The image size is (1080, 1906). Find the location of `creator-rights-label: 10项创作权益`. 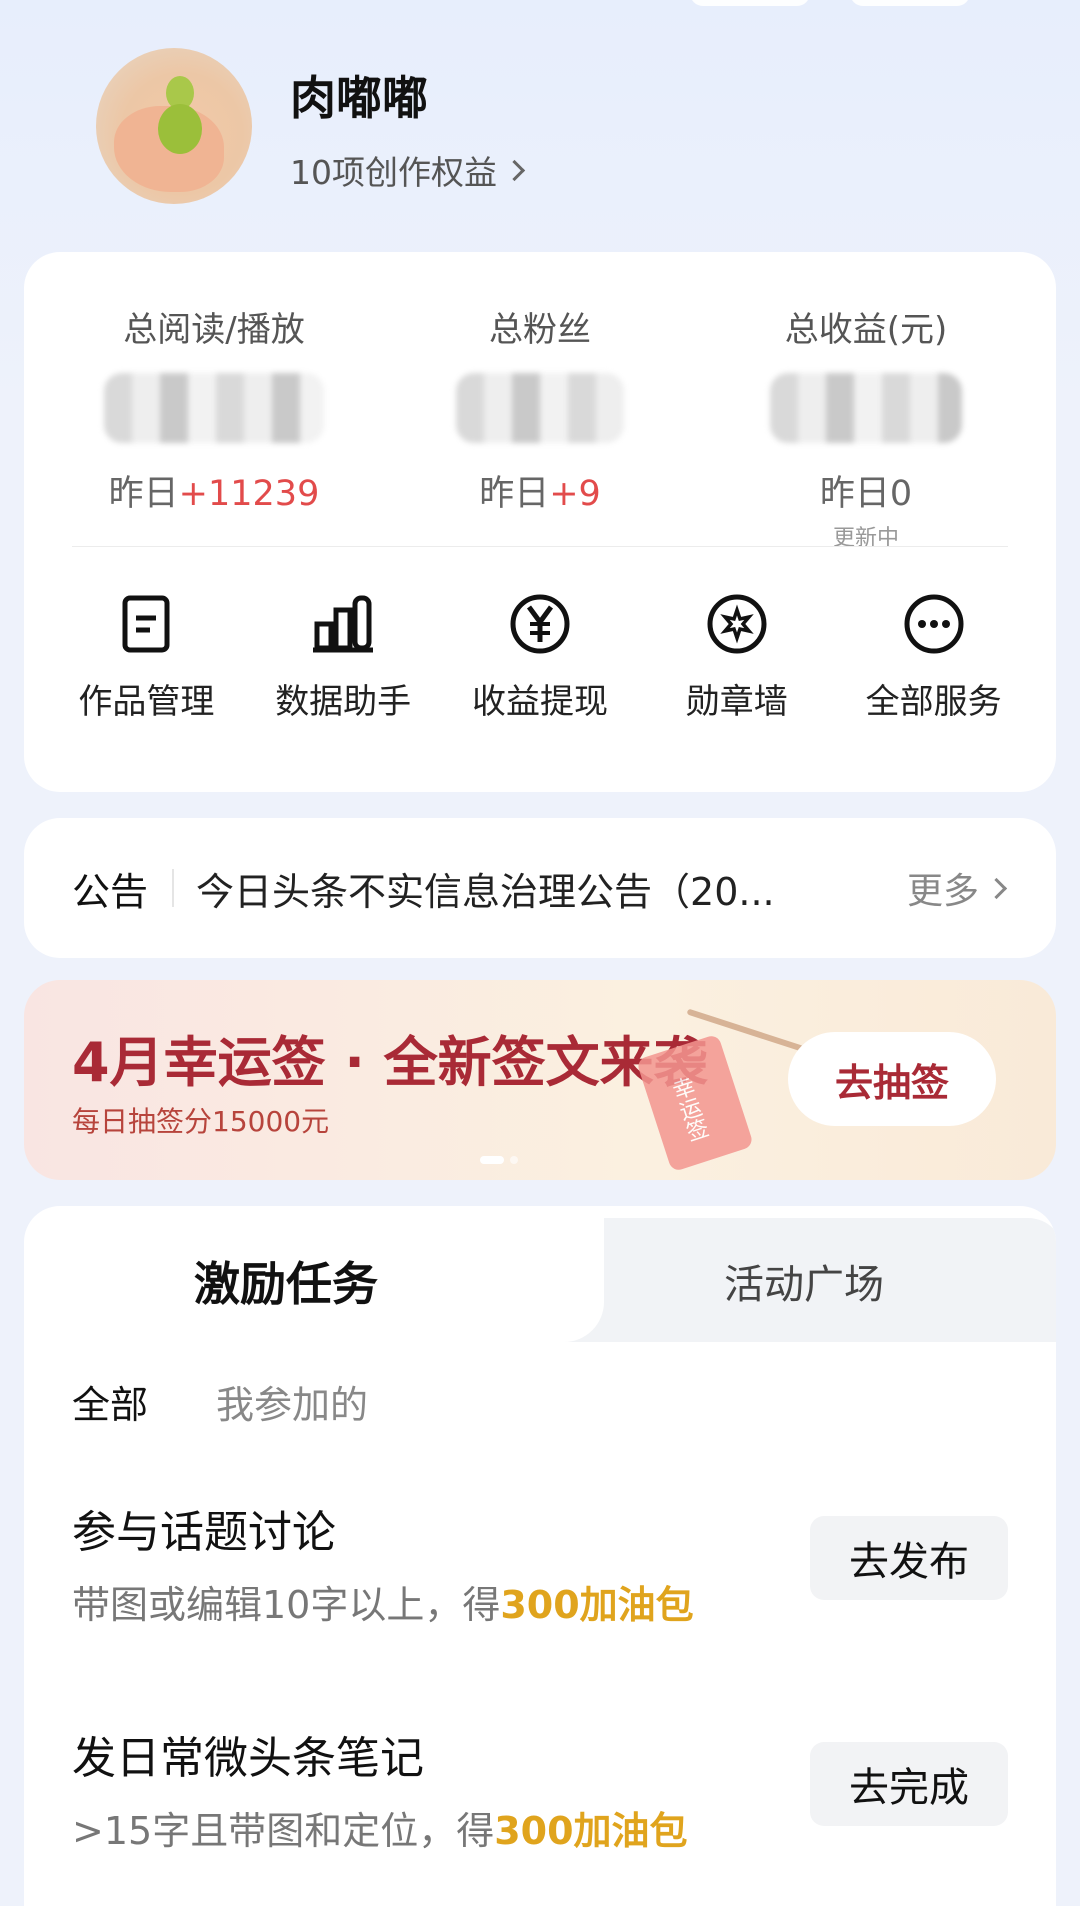

creator-rights-label: 10项创作权益 is located at coordinates (393, 172).